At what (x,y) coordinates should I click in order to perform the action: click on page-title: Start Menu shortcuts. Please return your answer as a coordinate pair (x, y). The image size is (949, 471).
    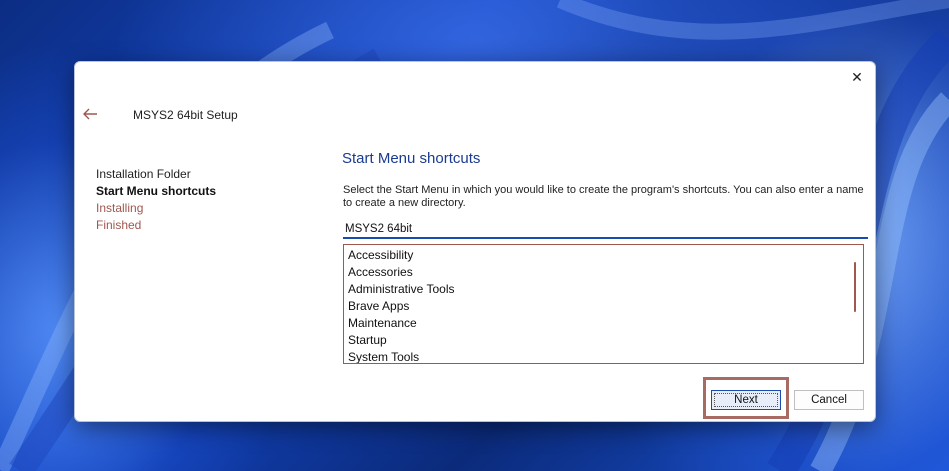
    Looking at the image, I should click on (411, 158).